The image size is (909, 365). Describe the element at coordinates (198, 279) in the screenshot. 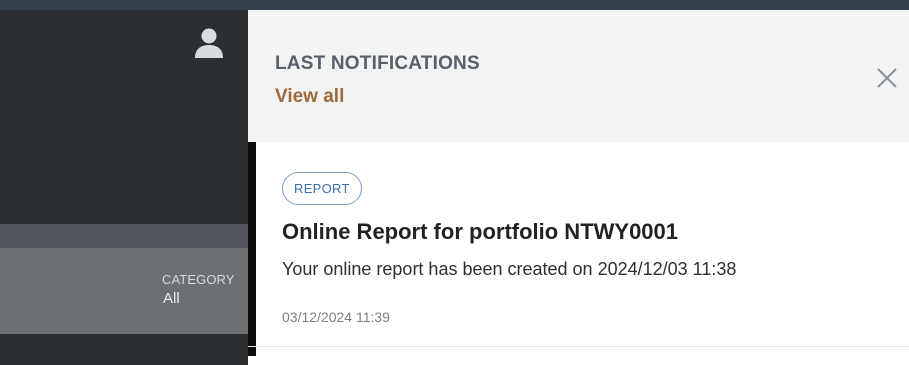

I see `category-filter-label: CATEGORY` at that location.